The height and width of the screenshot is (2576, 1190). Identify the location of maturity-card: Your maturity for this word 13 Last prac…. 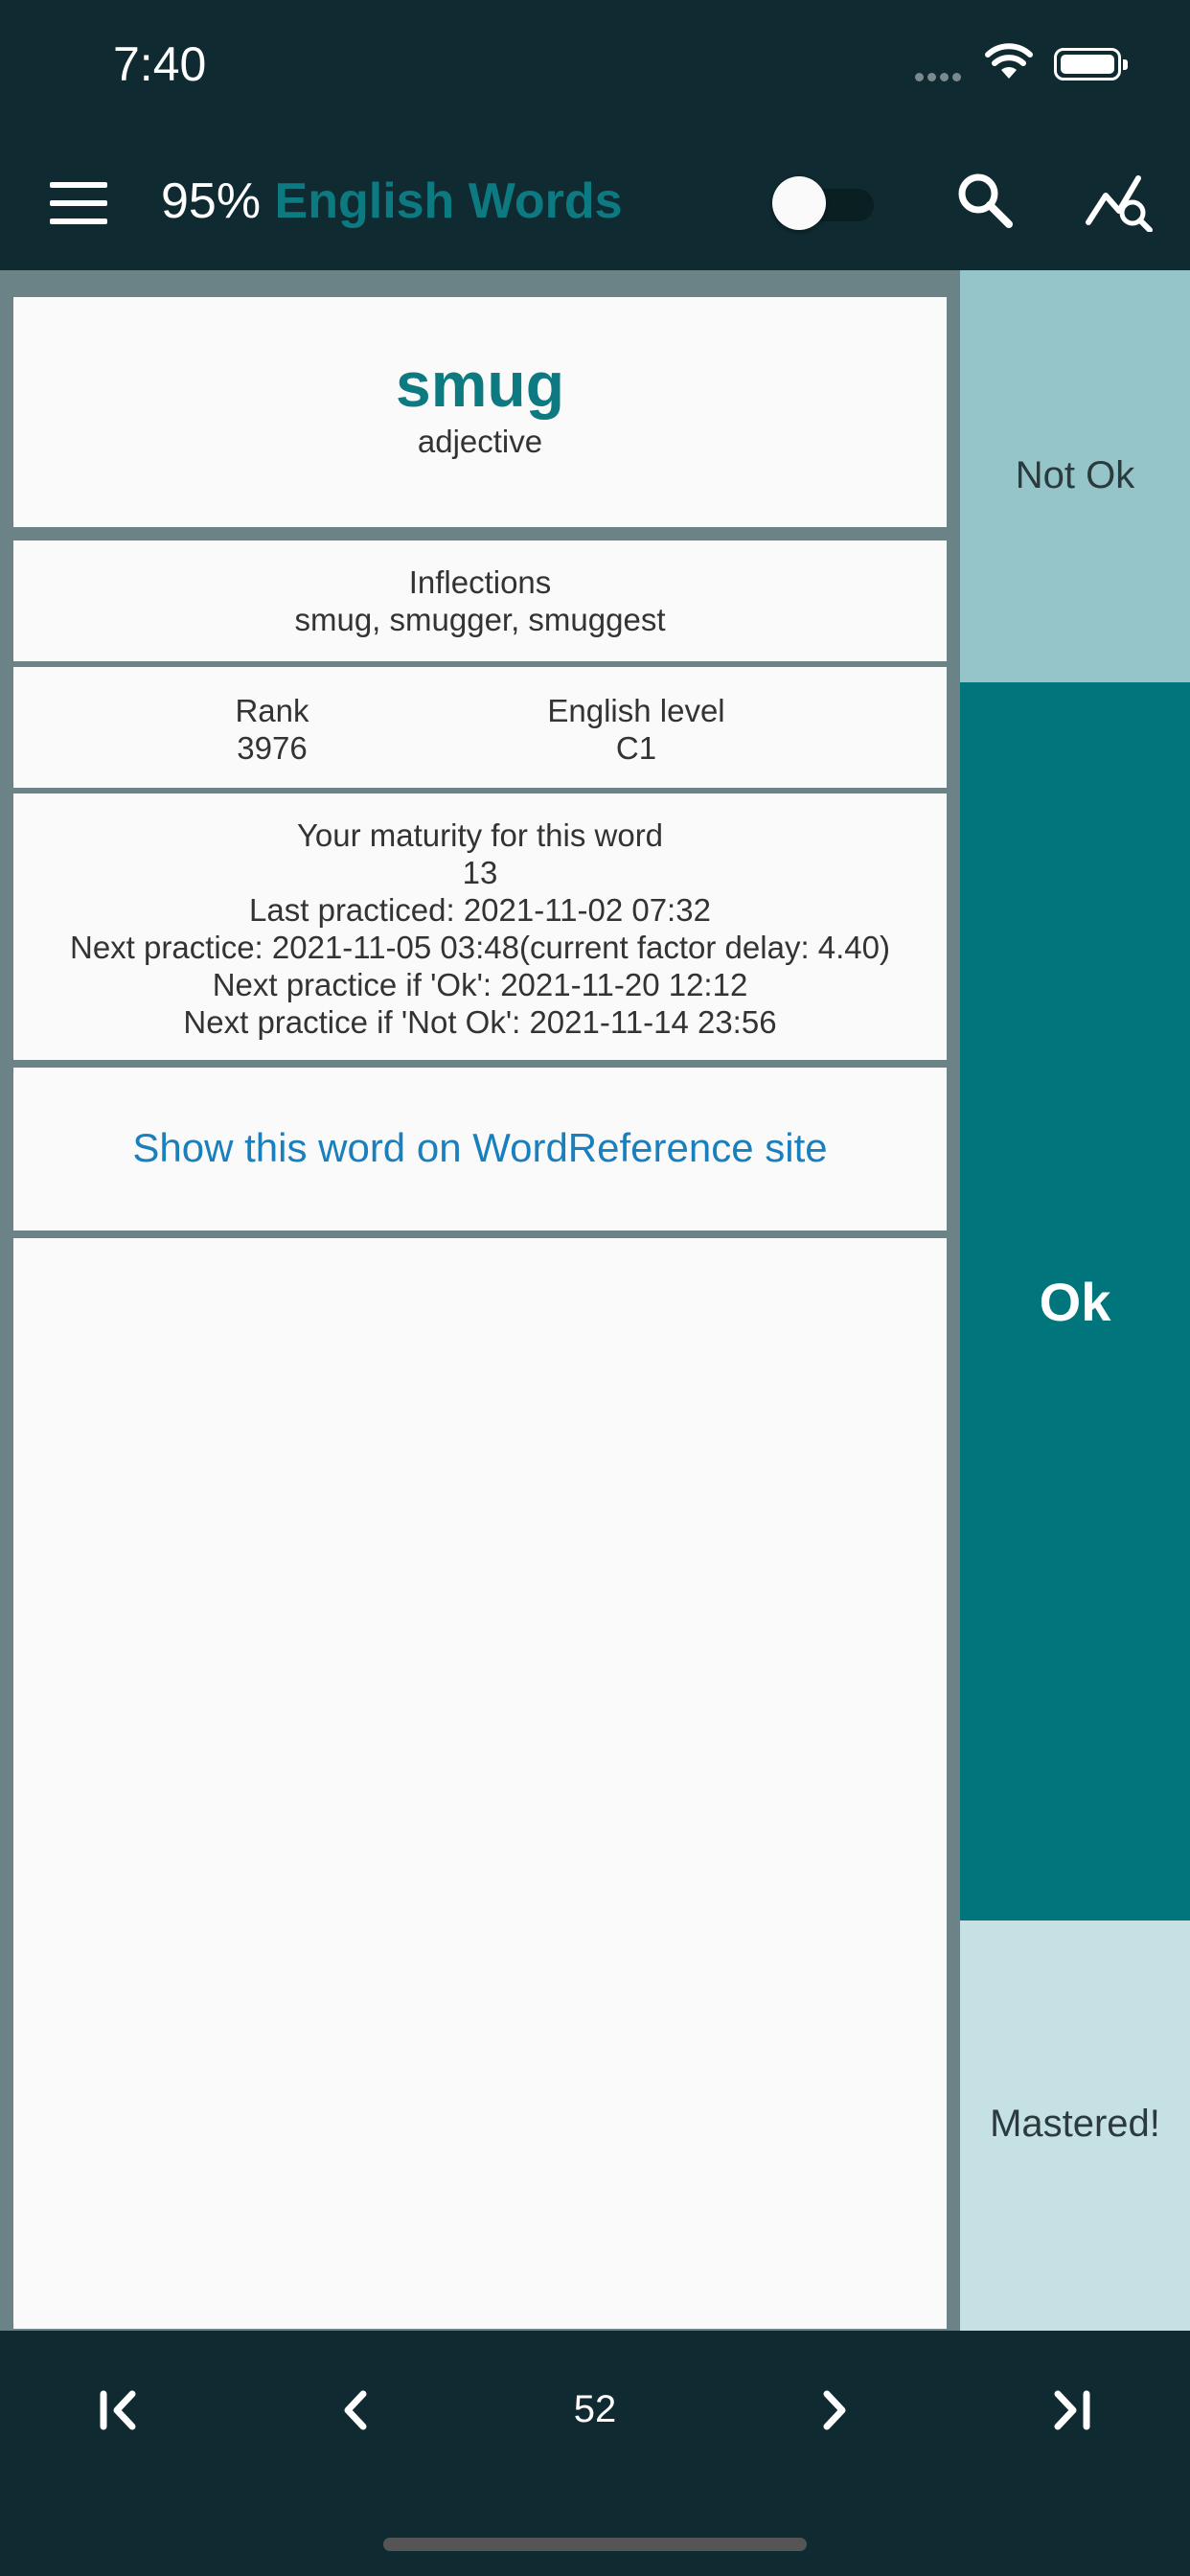
(480, 927).